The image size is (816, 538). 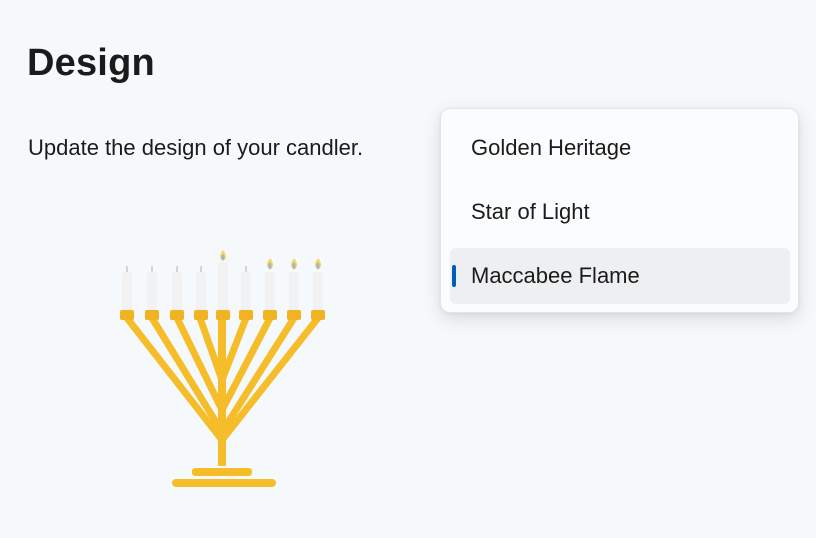 I want to click on candle-cups, so click(x=222, y=315).